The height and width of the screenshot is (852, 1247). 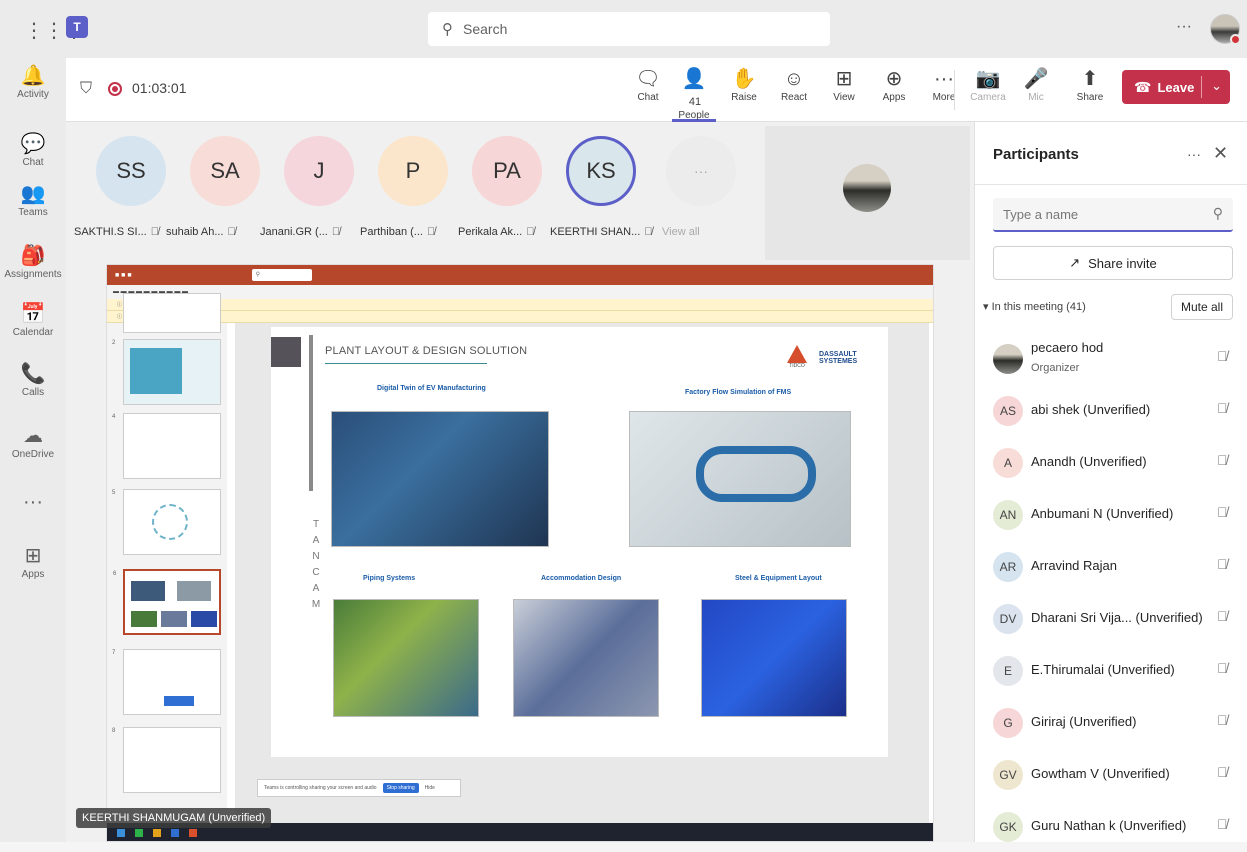 I want to click on participant-row: A Anandh (Unverified) 🎙̸, so click(x=1111, y=462).